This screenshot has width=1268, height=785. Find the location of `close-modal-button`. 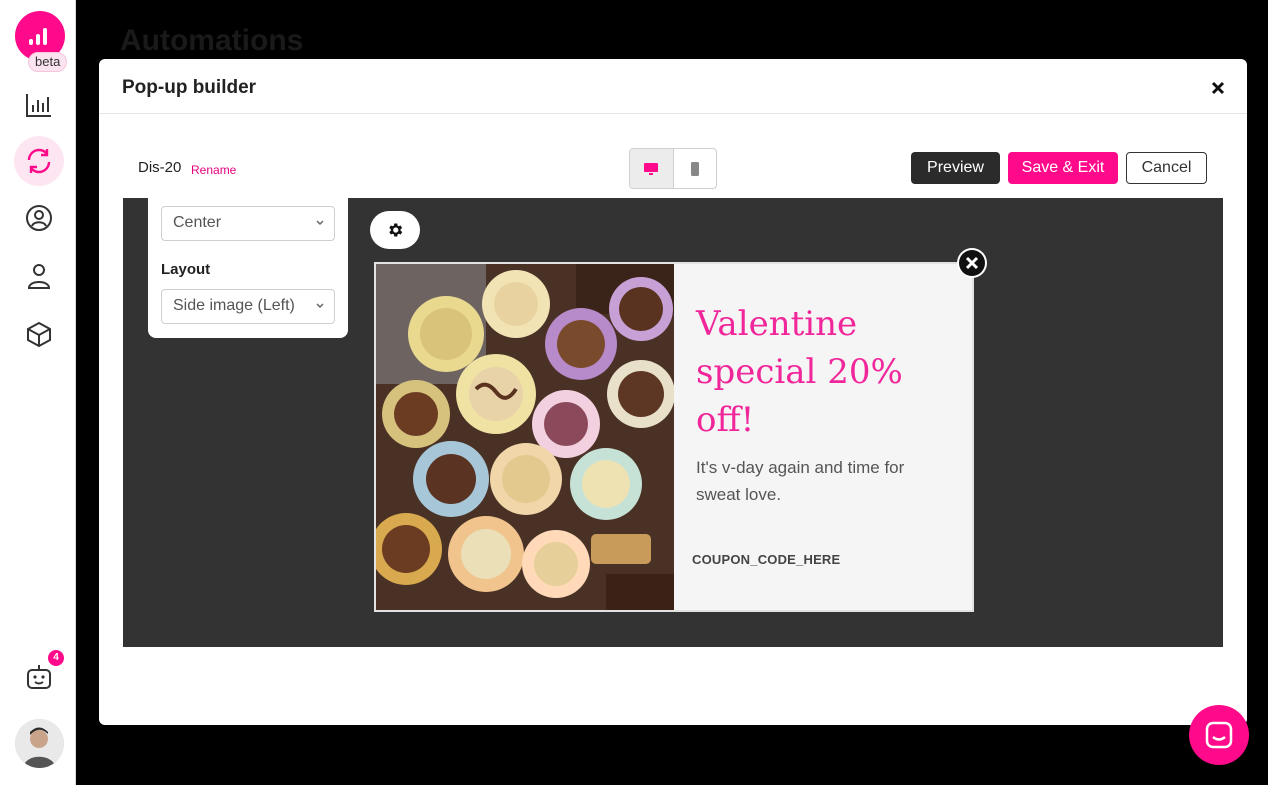

close-modal-button is located at coordinates (1218, 88).